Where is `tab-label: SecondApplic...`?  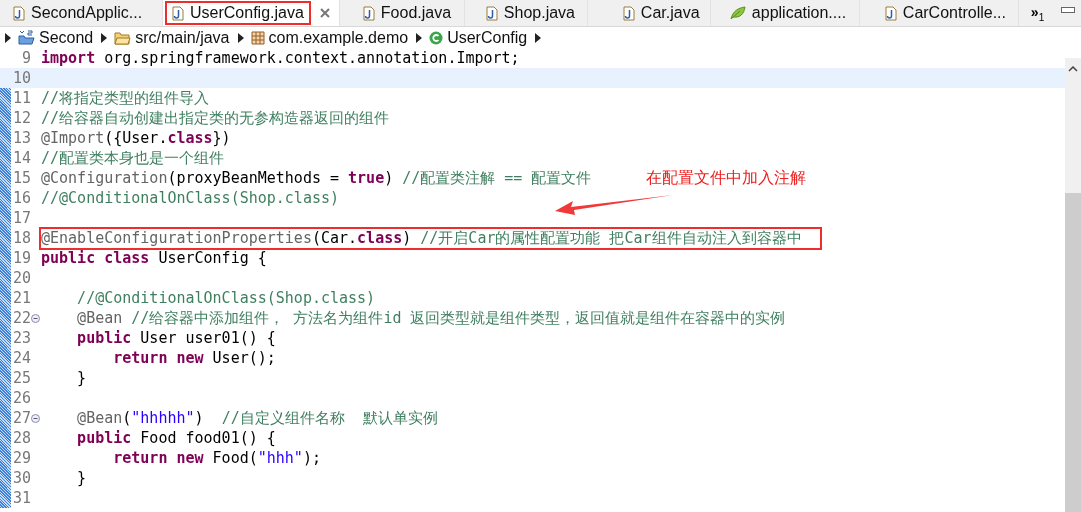 tab-label: SecondApplic... is located at coordinates (87, 13).